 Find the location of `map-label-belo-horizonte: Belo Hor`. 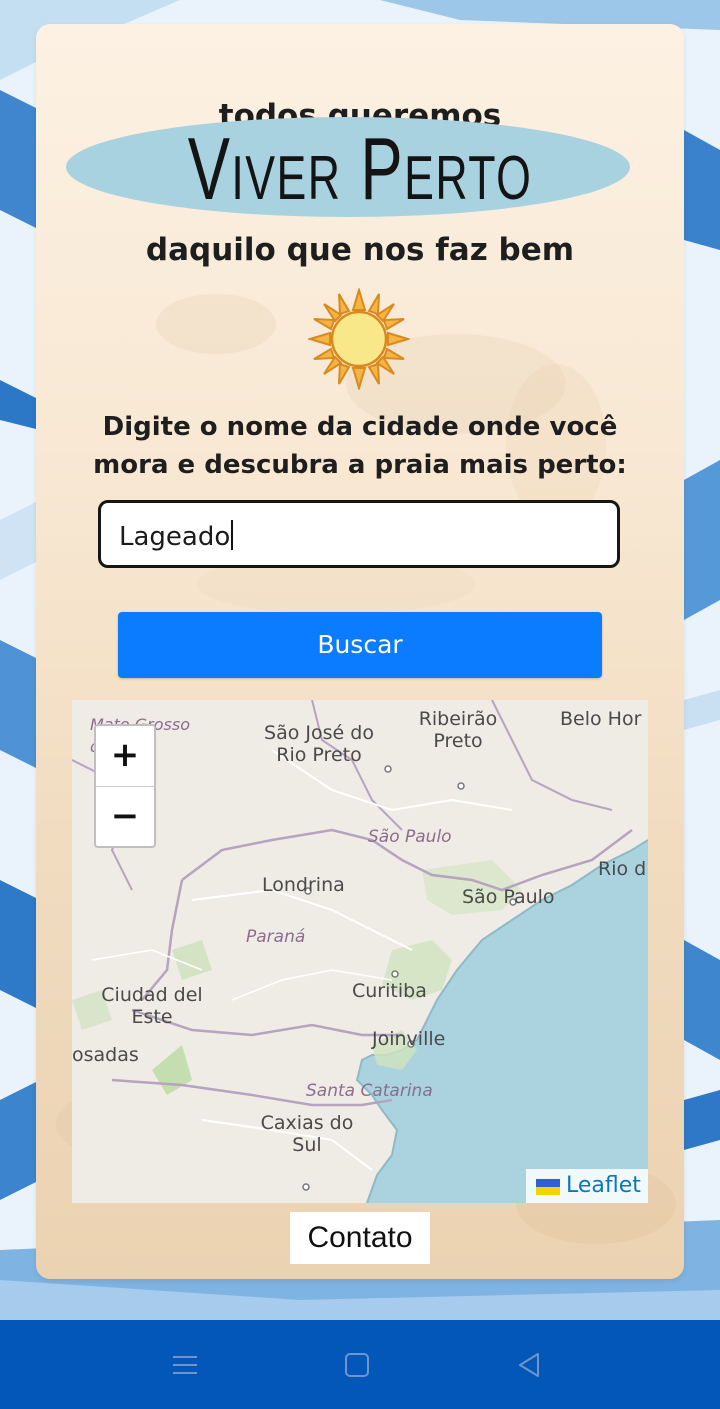

map-label-belo-horizonte: Belo Hor is located at coordinates (601, 719).